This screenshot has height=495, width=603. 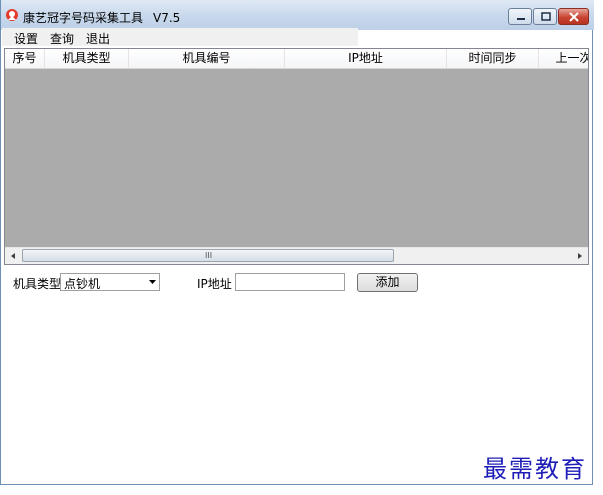 I want to click on close-button, so click(x=573, y=16).